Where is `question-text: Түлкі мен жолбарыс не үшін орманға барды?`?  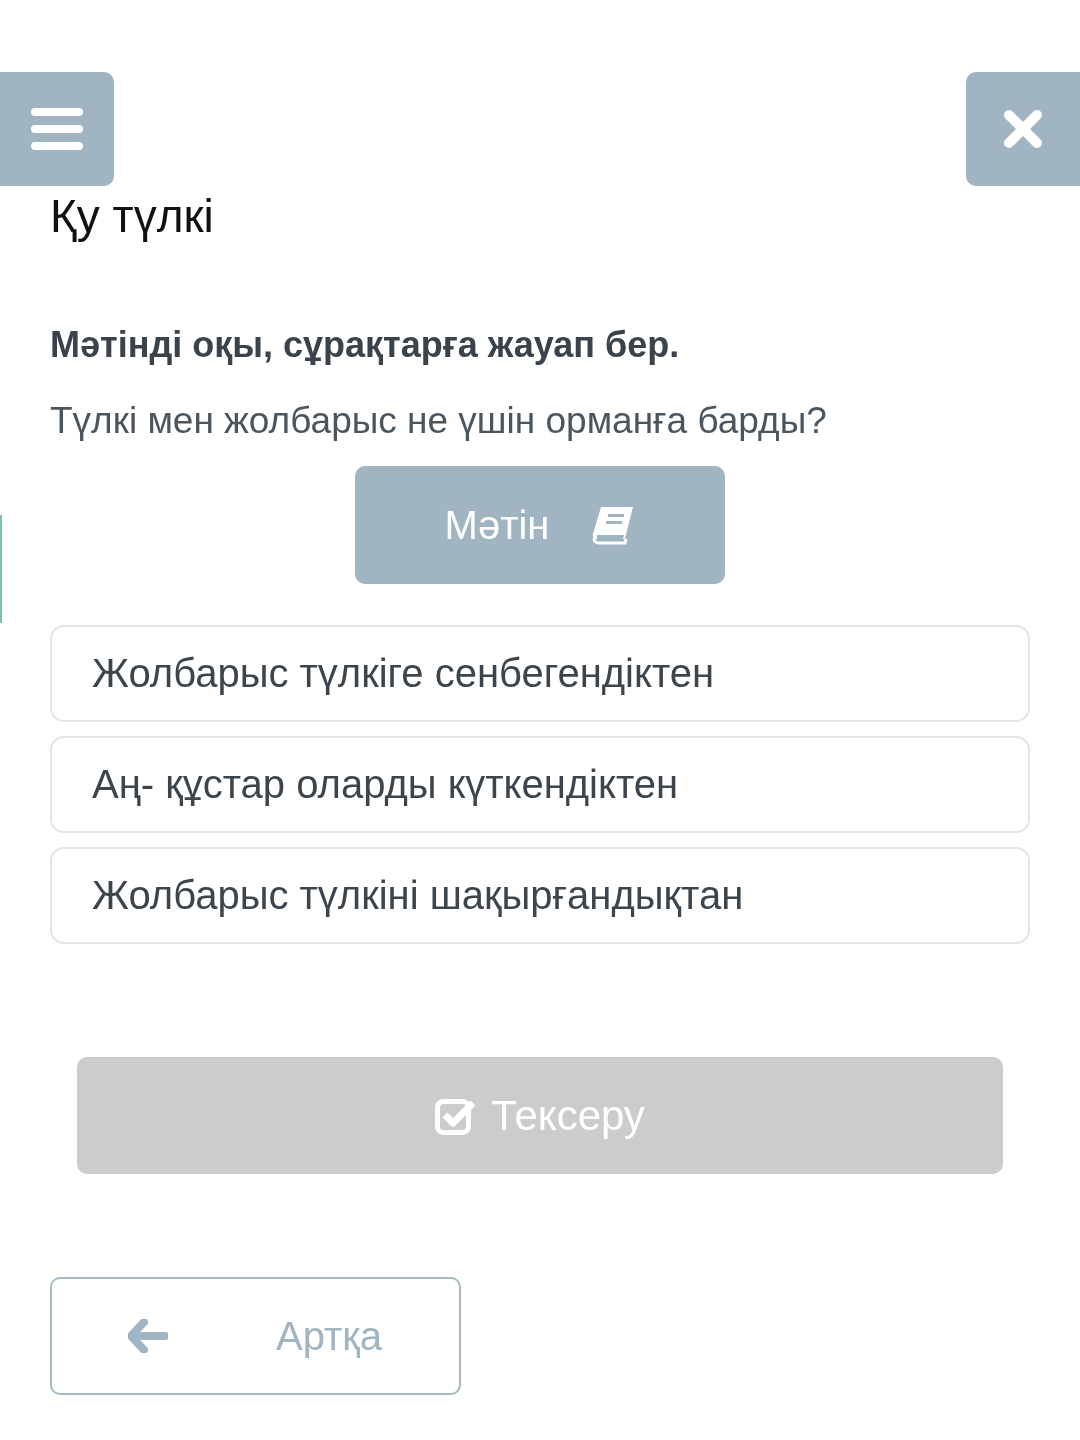 question-text: Түлкі мен жолбарыс не үшін орманға барды? is located at coordinates (439, 421).